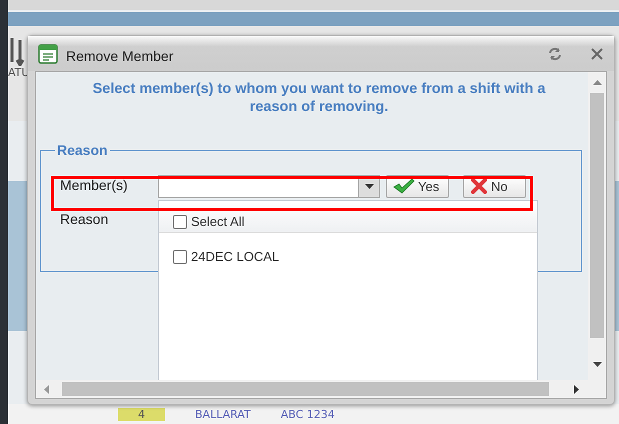  What do you see at coordinates (223, 414) in the screenshot?
I see `location-cell: BALLARAT` at bounding box center [223, 414].